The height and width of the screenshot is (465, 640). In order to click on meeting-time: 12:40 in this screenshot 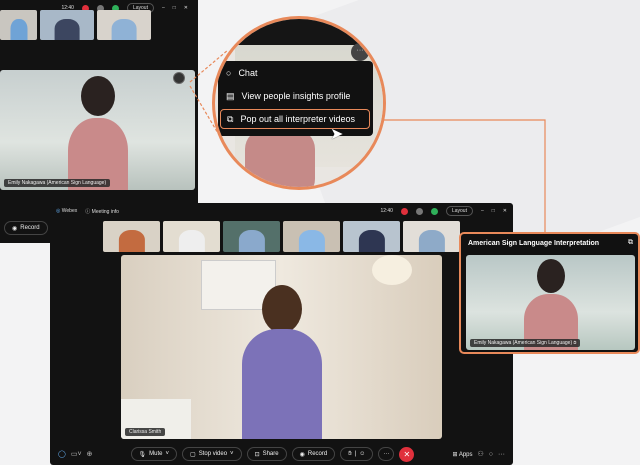, I will do `click(386, 211)`.